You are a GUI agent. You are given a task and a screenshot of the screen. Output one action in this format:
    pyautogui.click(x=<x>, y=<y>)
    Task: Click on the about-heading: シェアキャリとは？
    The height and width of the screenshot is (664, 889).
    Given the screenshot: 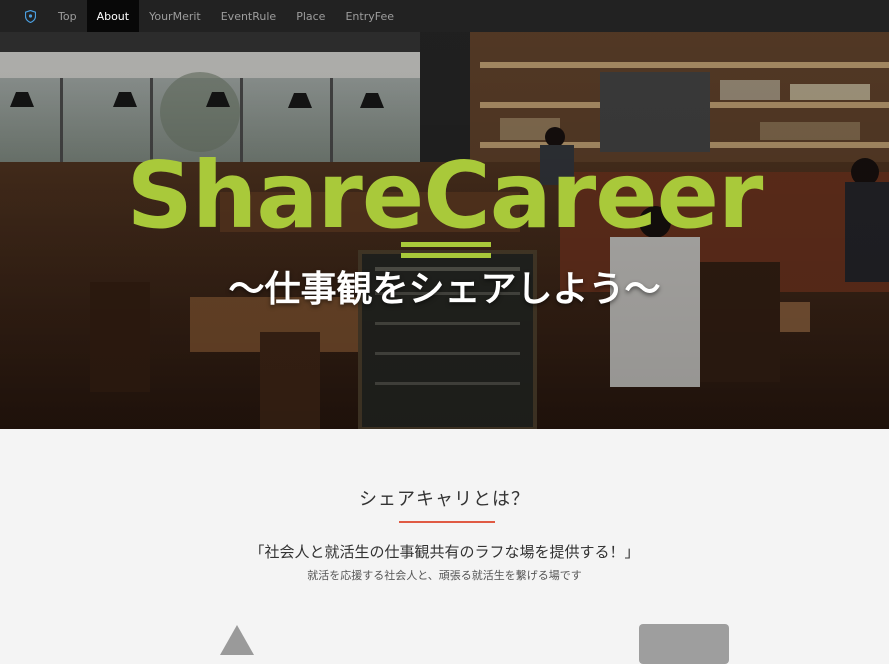 What is the action you would take?
    pyautogui.click(x=444, y=499)
    